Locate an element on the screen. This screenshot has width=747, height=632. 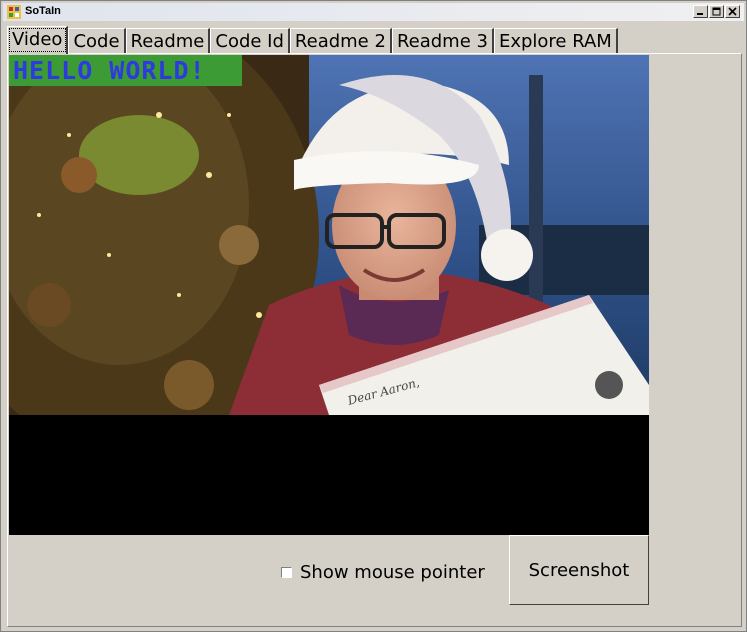
tab-readme: Readme is located at coordinates (168, 40).